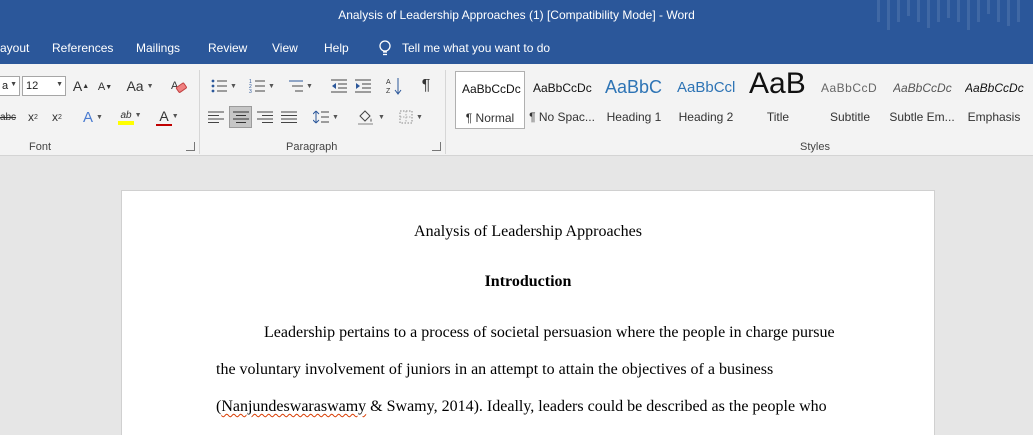 This screenshot has width=1033, height=435. Describe the element at coordinates (706, 100) in the screenshot. I see `style-heading-2: AaBbCcl Heading 2` at that location.